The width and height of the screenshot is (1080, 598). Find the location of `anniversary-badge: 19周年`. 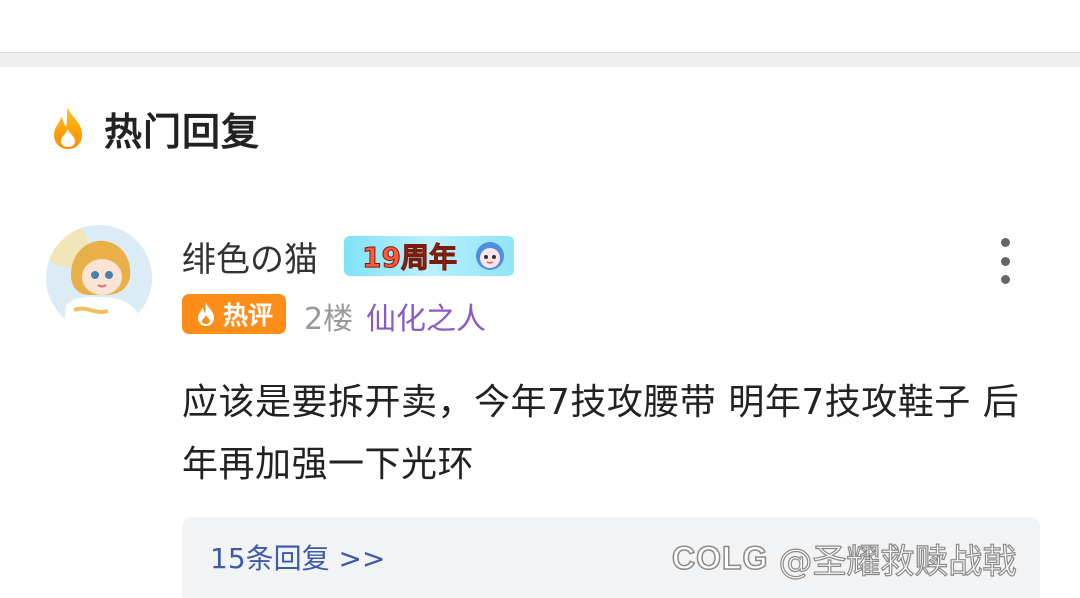

anniversary-badge: 19周年 is located at coordinates (429, 256).